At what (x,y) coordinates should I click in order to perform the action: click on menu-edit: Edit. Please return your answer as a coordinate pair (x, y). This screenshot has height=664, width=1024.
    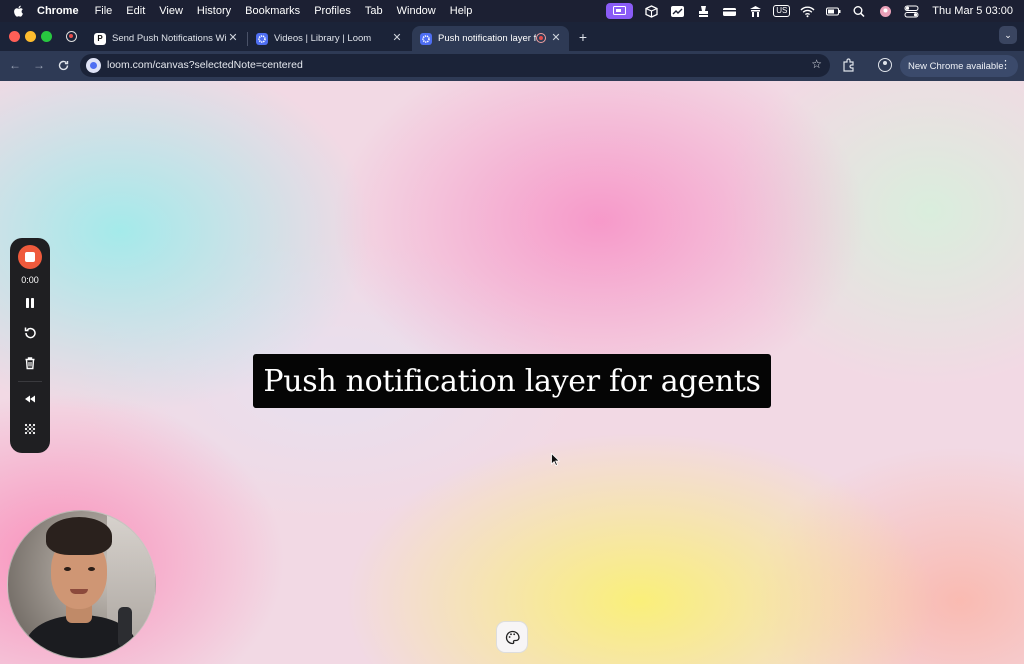
    Looking at the image, I should click on (135, 11).